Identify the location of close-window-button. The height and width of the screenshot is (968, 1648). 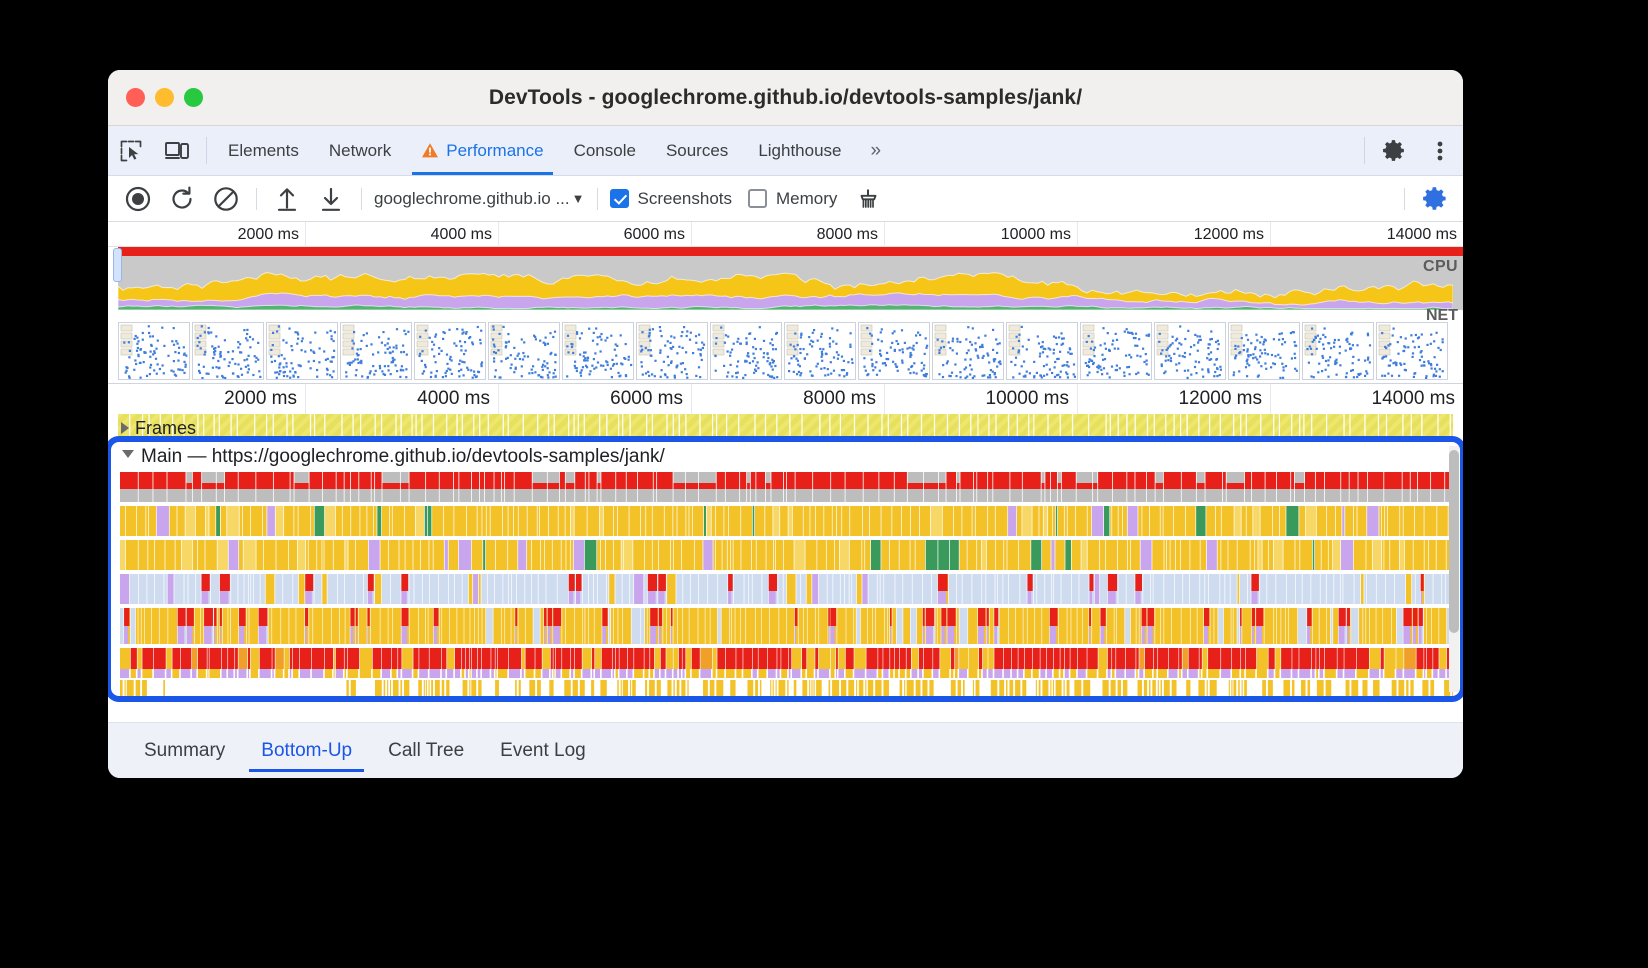
(135, 97).